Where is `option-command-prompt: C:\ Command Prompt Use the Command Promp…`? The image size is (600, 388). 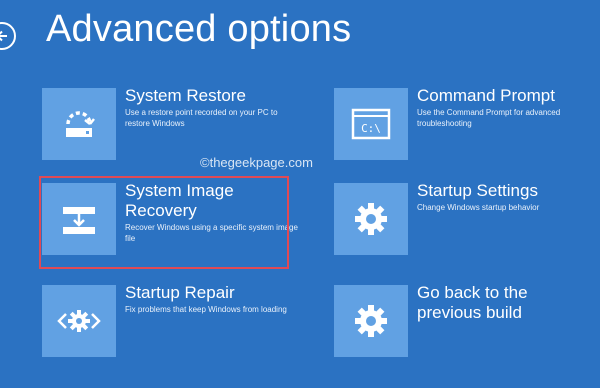
option-command-prompt: C:\ Command Prompt Use the Command Promp… is located at coordinates (459, 125).